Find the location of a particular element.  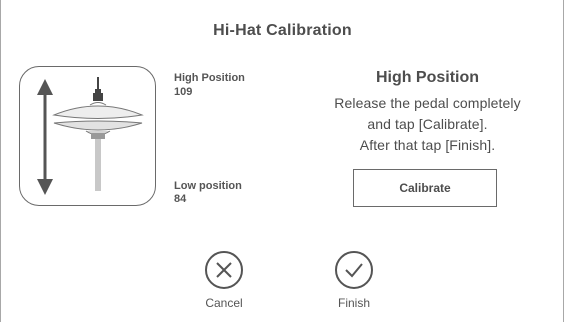

instruction-line-3: After that tap [Finish]. is located at coordinates (427, 145).